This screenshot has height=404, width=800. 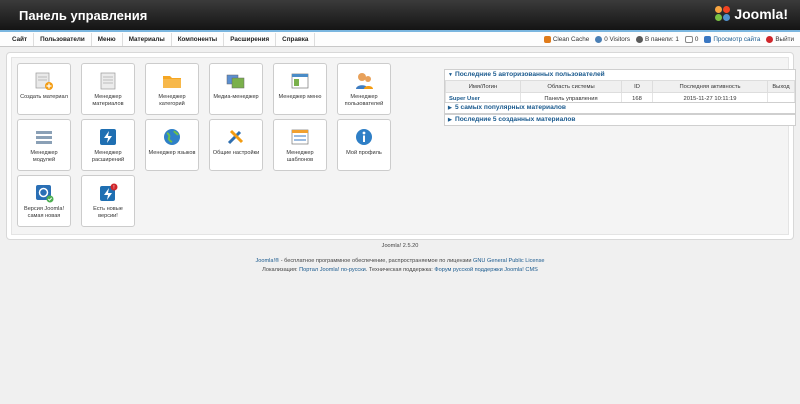 I want to click on messages-link: 0, so click(x=691, y=39).